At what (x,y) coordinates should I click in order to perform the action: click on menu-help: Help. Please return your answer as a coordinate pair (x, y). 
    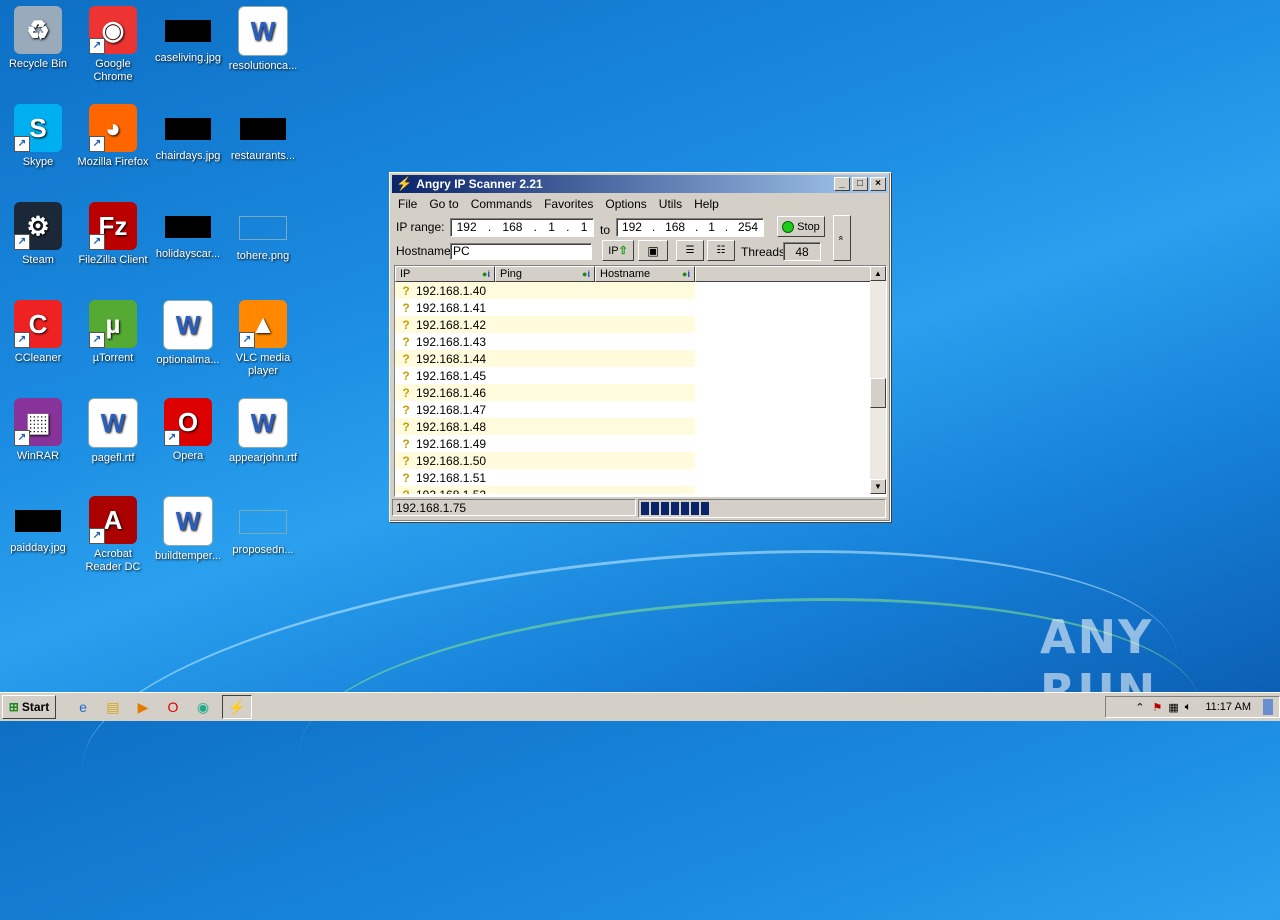
    Looking at the image, I should click on (706, 204).